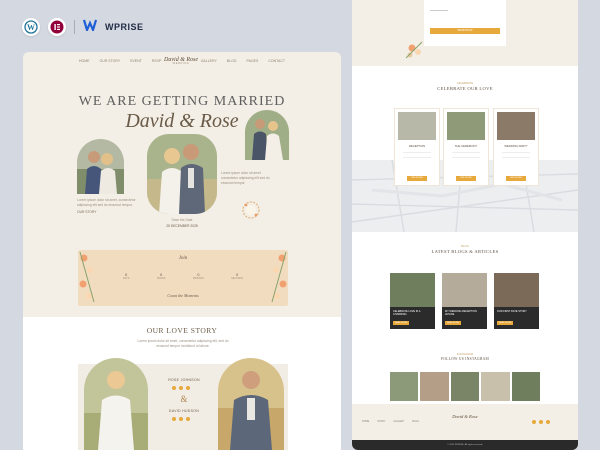 Image resolution: width=600 pixels, height=450 pixels. I want to click on event-title: THE CEREMONY, so click(466, 146).